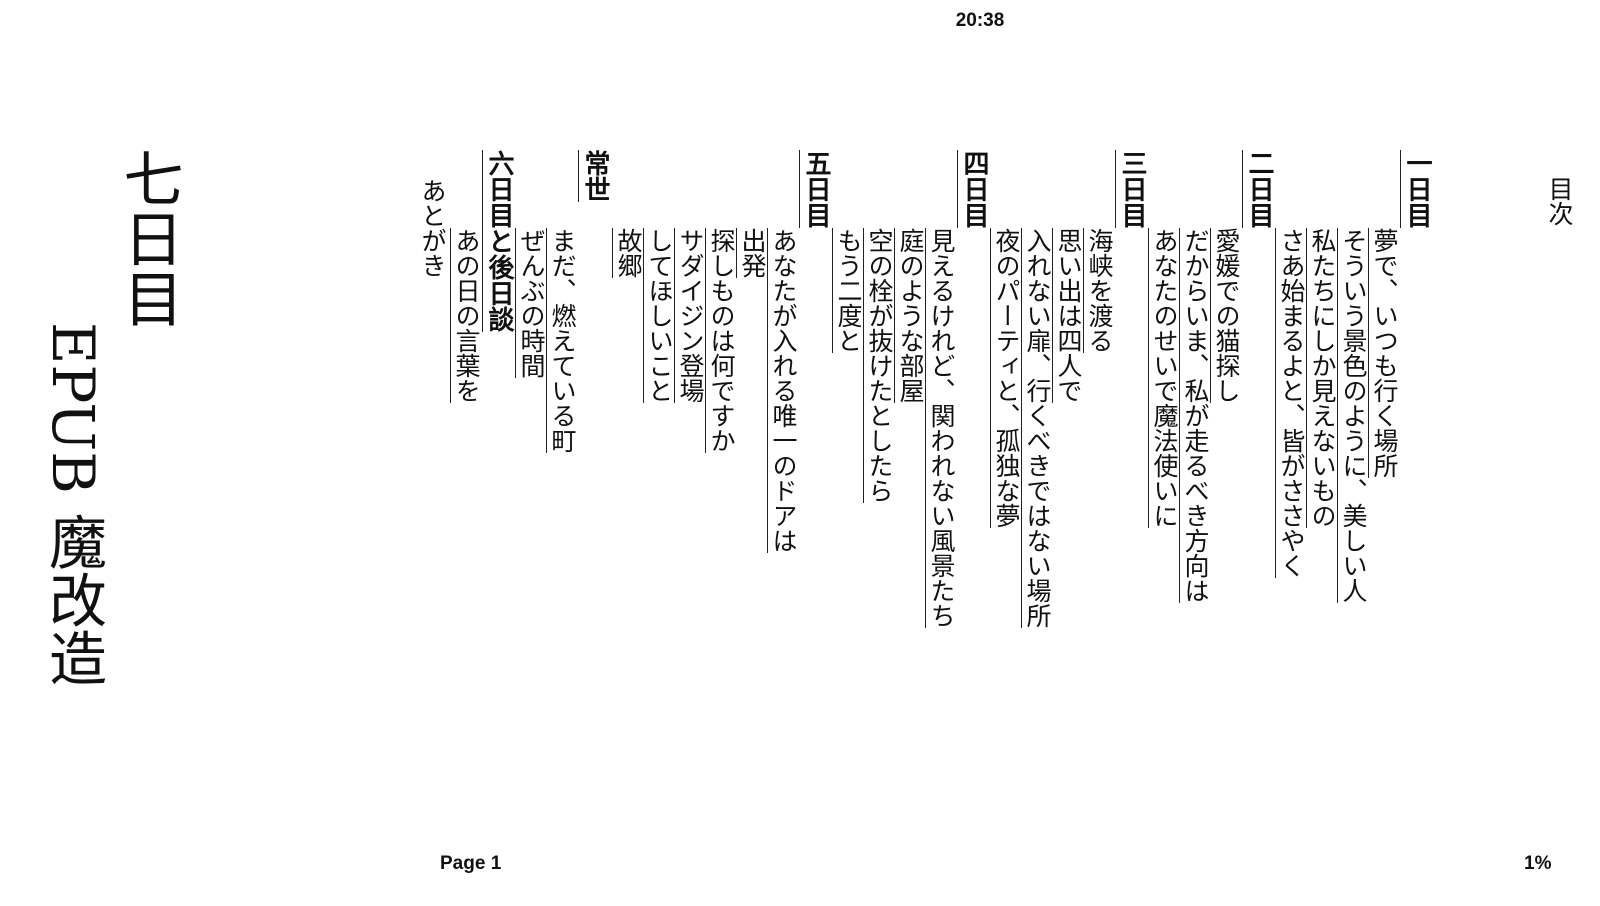 The height and width of the screenshot is (906, 1600). I want to click on toc-item-2-1: 愛媛での猫探し, so click(1225, 315).